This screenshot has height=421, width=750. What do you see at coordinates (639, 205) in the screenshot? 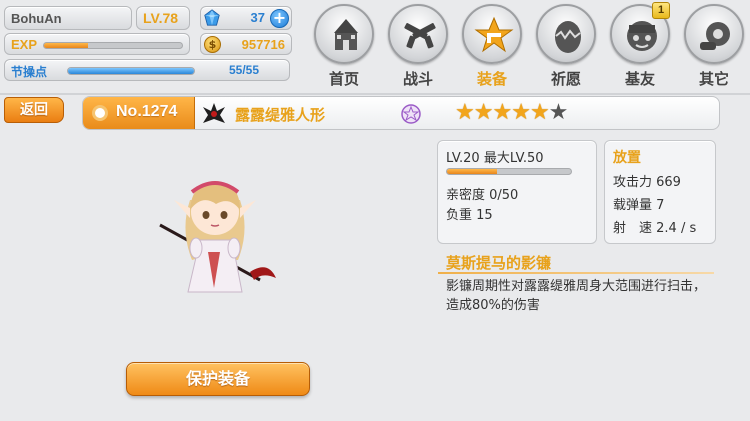
I see `ammo-stat: 载弹量 7` at bounding box center [639, 205].